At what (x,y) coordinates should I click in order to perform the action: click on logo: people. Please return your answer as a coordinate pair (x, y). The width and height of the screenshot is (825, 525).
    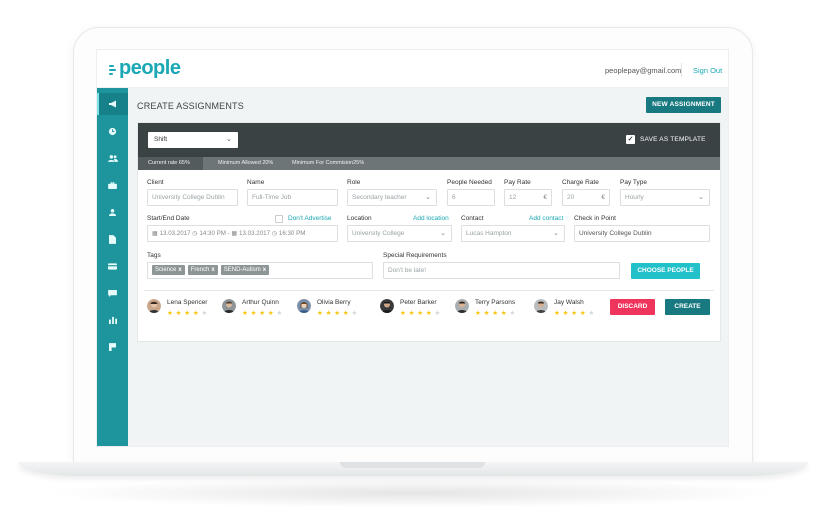
    Looking at the image, I should click on (145, 68).